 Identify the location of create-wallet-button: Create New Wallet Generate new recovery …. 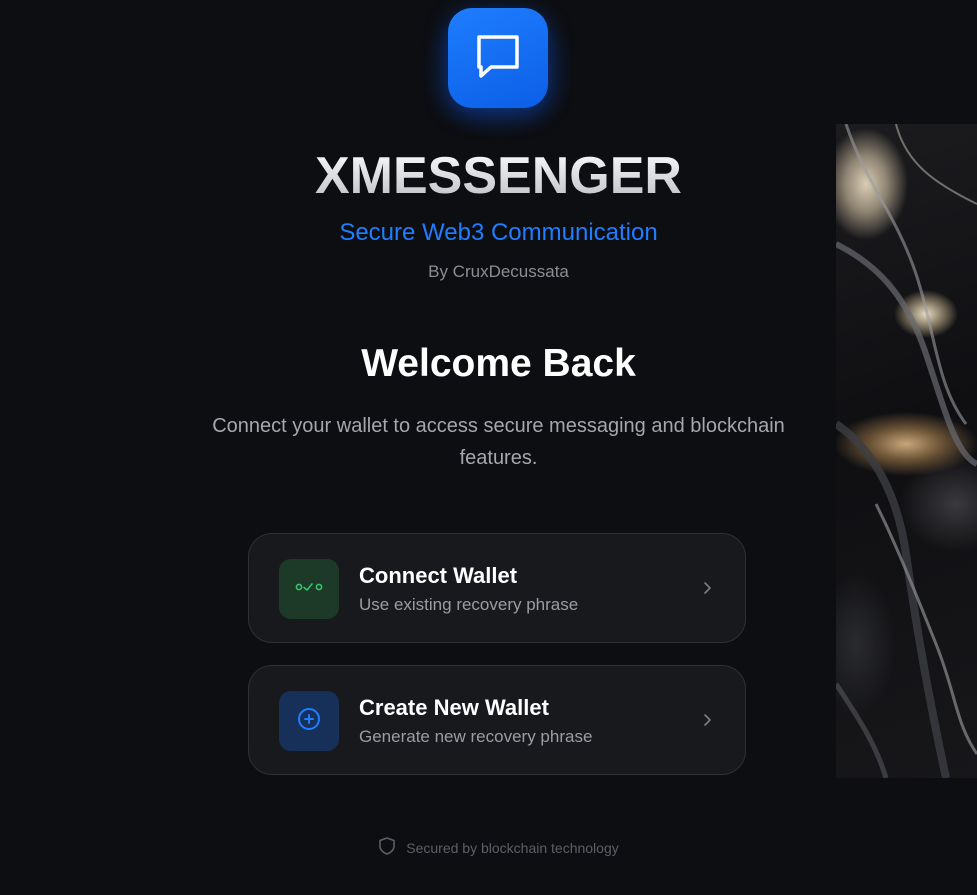
(497, 720).